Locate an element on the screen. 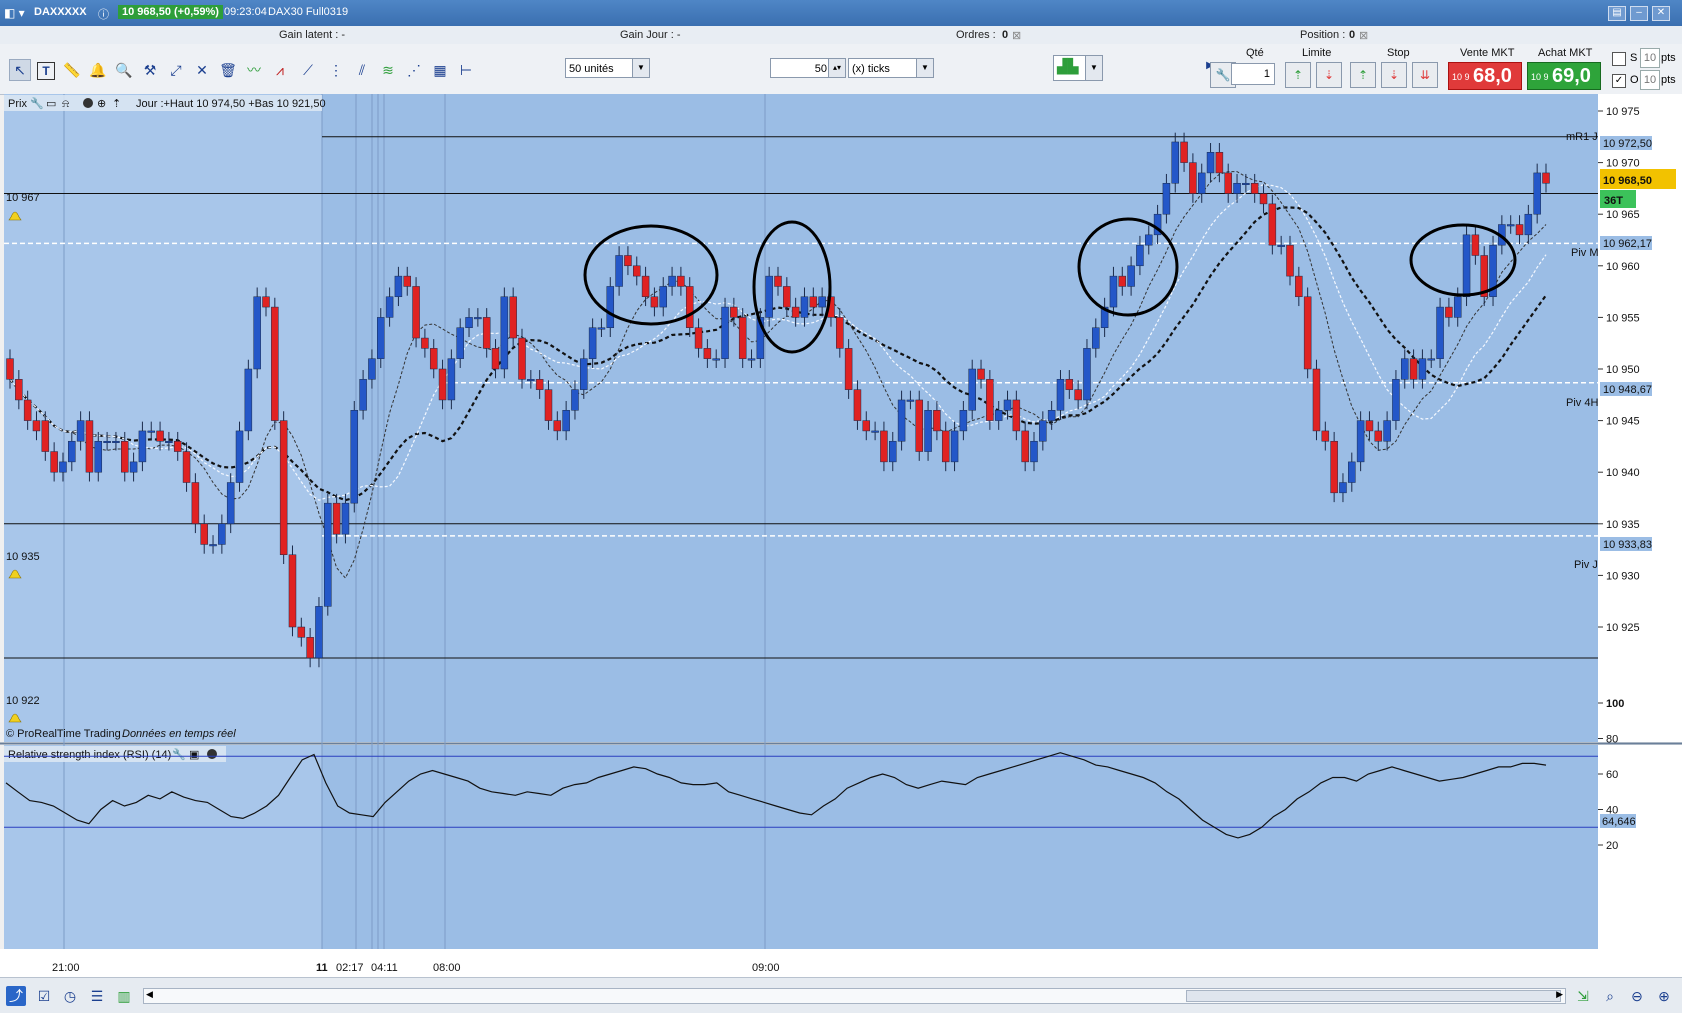 The image size is (1682, 1013). rsi-window-icon: ▣ is located at coordinates (194, 755).